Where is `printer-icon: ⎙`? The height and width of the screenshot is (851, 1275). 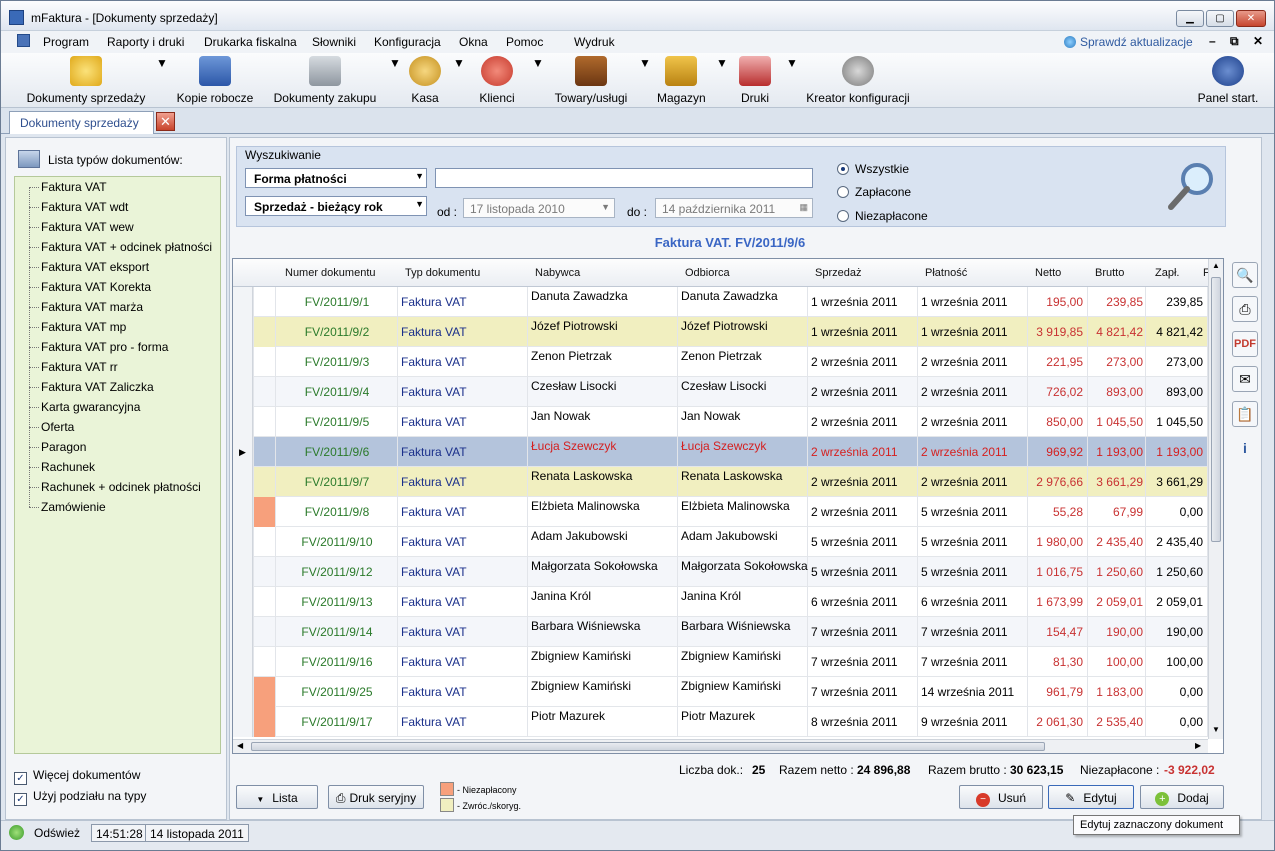 printer-icon: ⎙ is located at coordinates (1245, 309).